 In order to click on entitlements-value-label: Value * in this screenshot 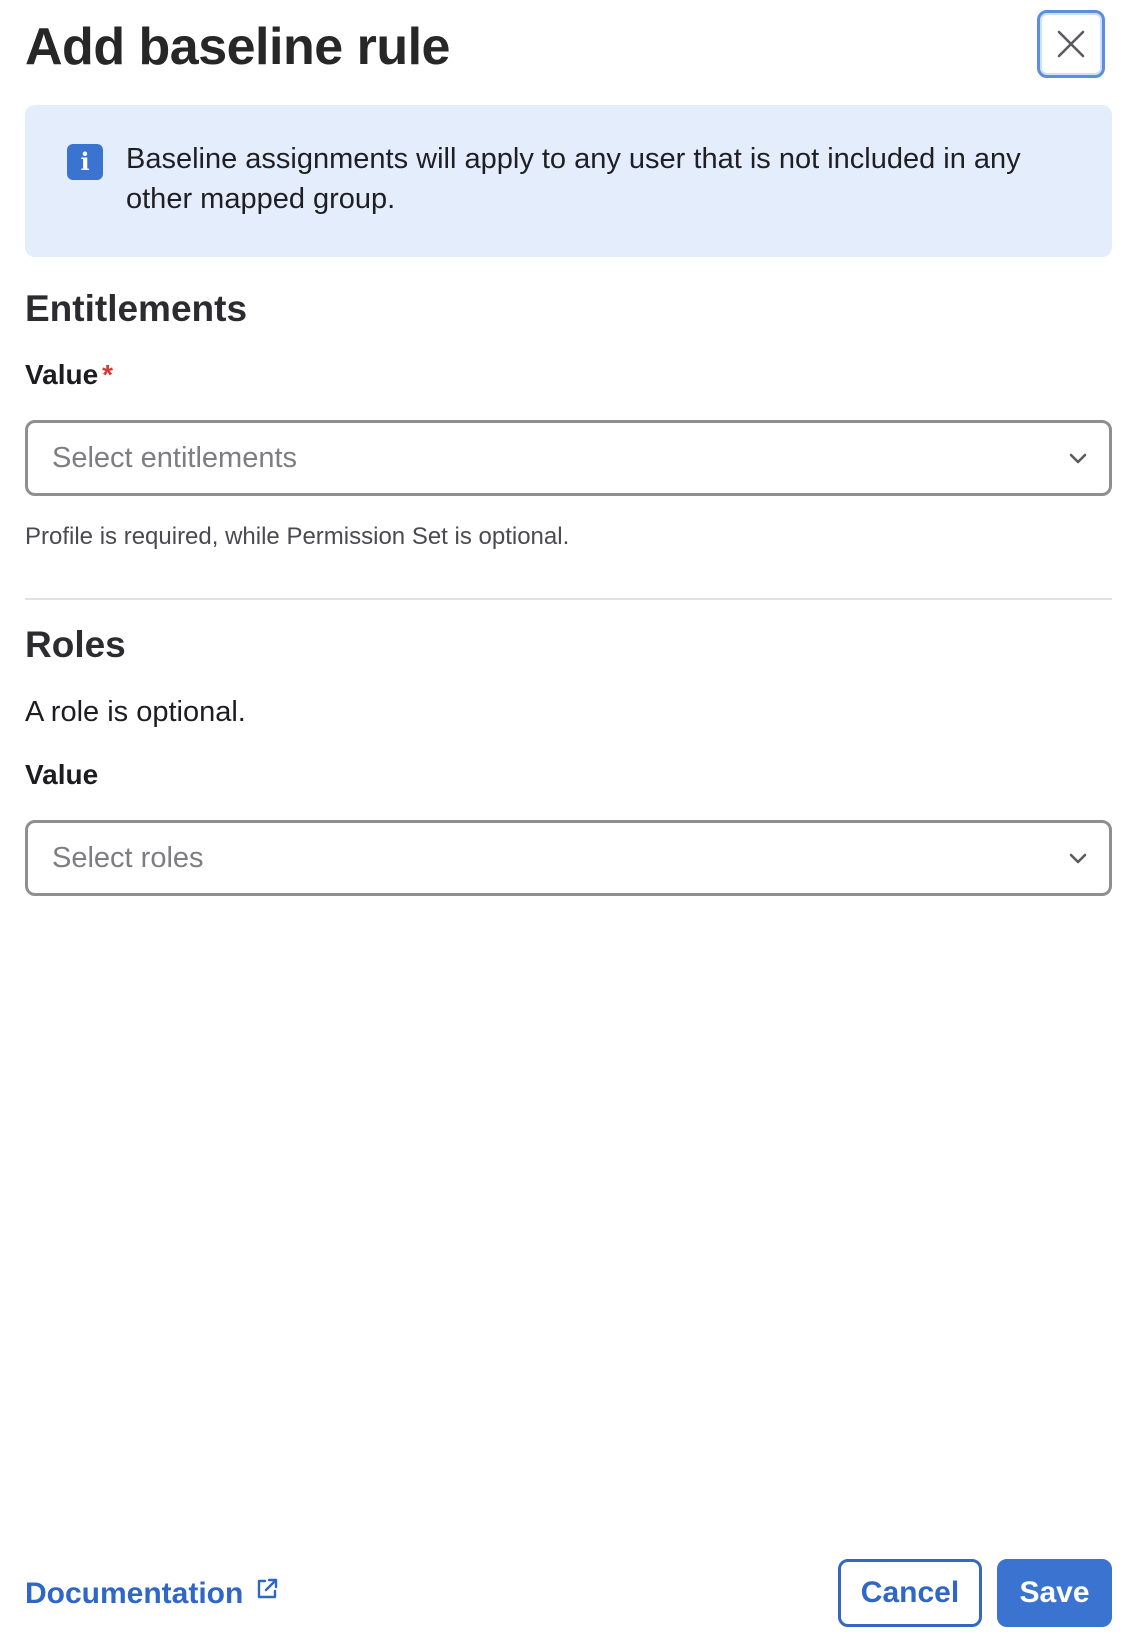, I will do `click(69, 375)`.